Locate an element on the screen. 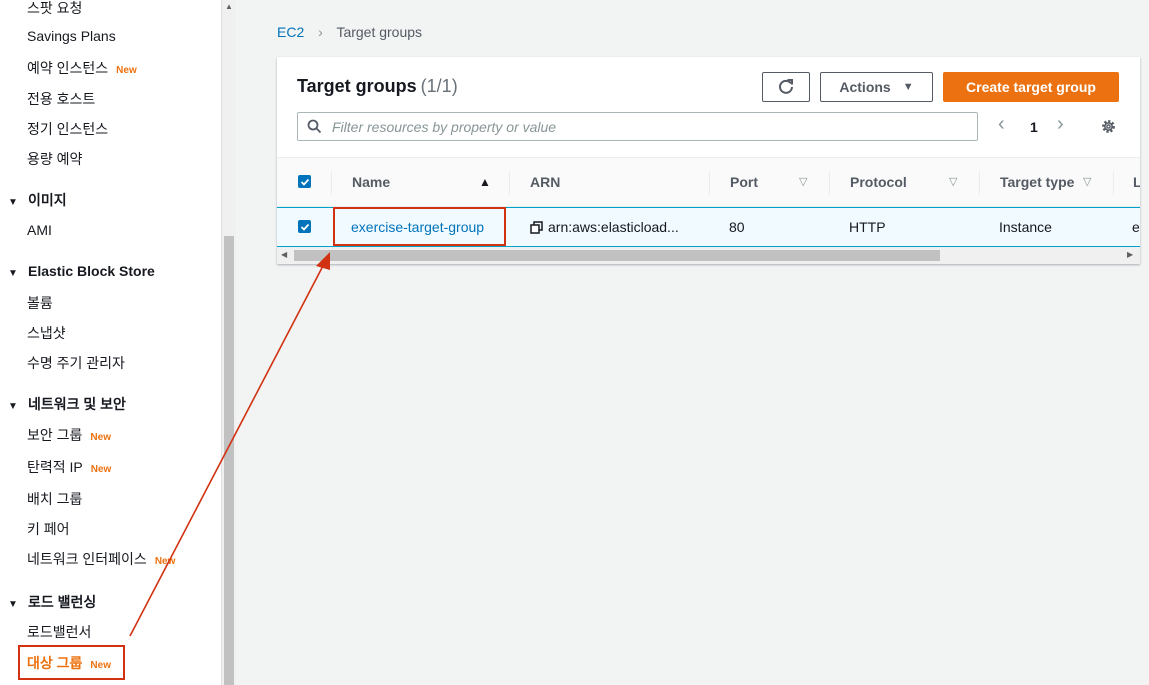 The image size is (1149, 685). sidebar-item-scheduled-instances: 정기 인스턴스 is located at coordinates (67, 129).